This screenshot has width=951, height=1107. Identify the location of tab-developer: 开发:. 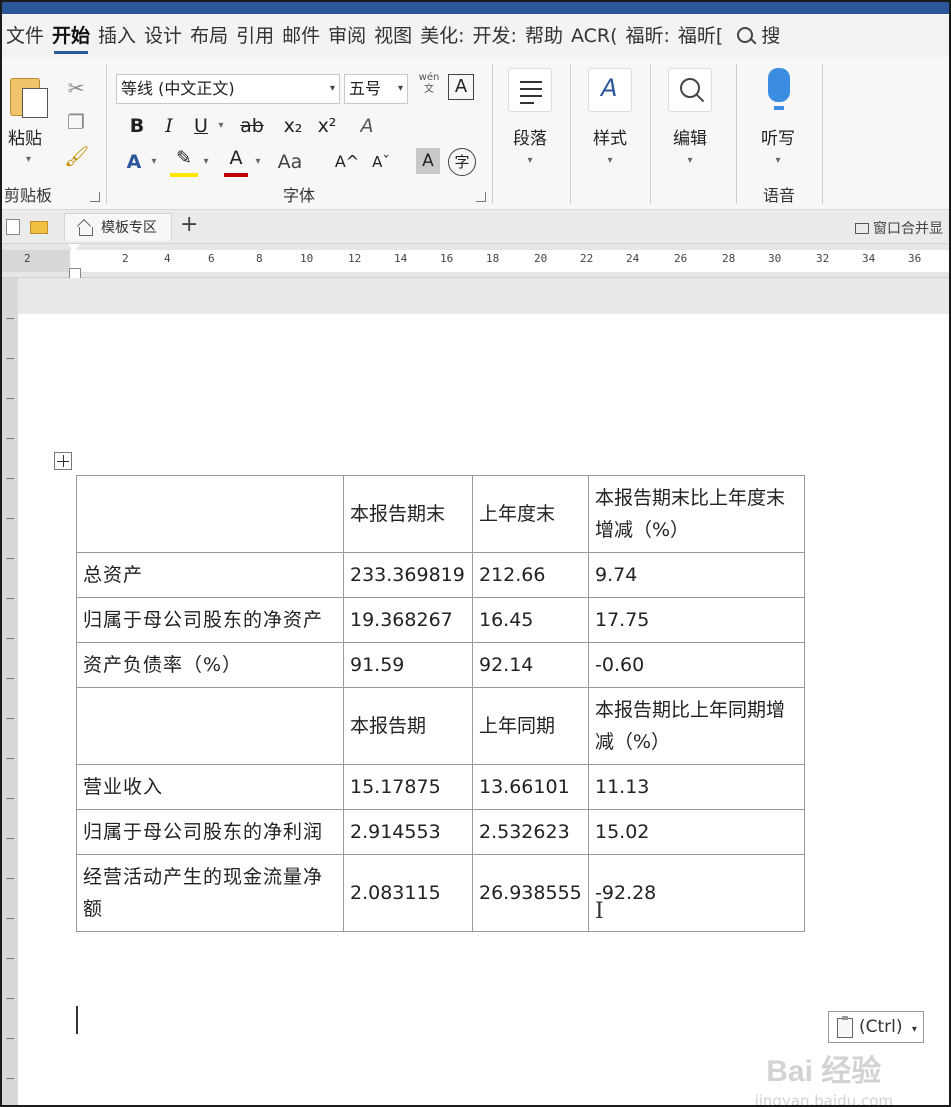
(495, 36).